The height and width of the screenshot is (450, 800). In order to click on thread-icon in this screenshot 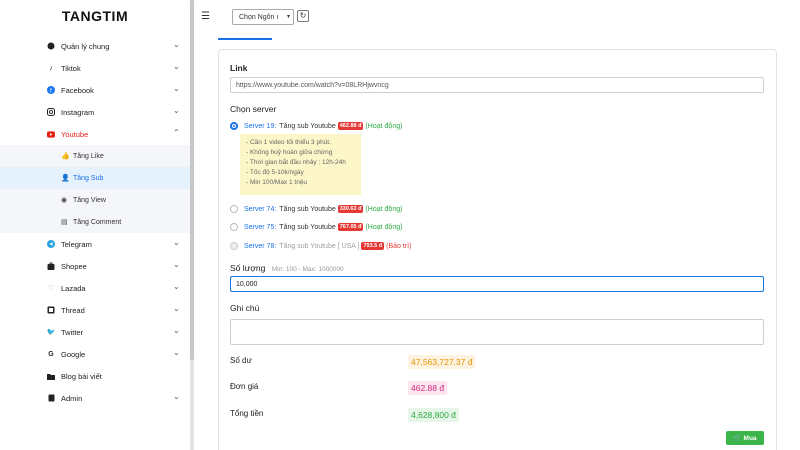, I will do `click(51, 310)`.